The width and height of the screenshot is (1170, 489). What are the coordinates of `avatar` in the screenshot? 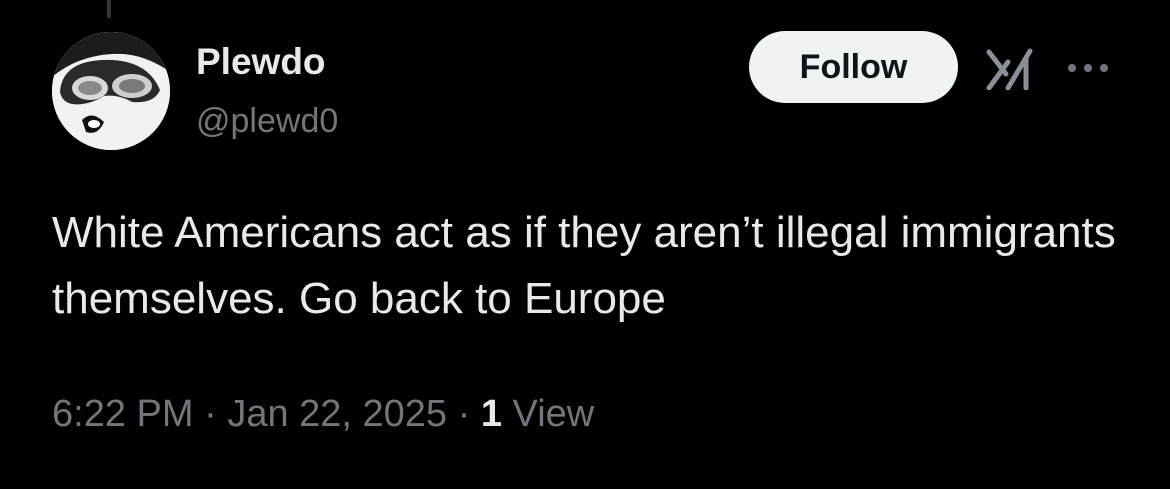 It's located at (111, 91).